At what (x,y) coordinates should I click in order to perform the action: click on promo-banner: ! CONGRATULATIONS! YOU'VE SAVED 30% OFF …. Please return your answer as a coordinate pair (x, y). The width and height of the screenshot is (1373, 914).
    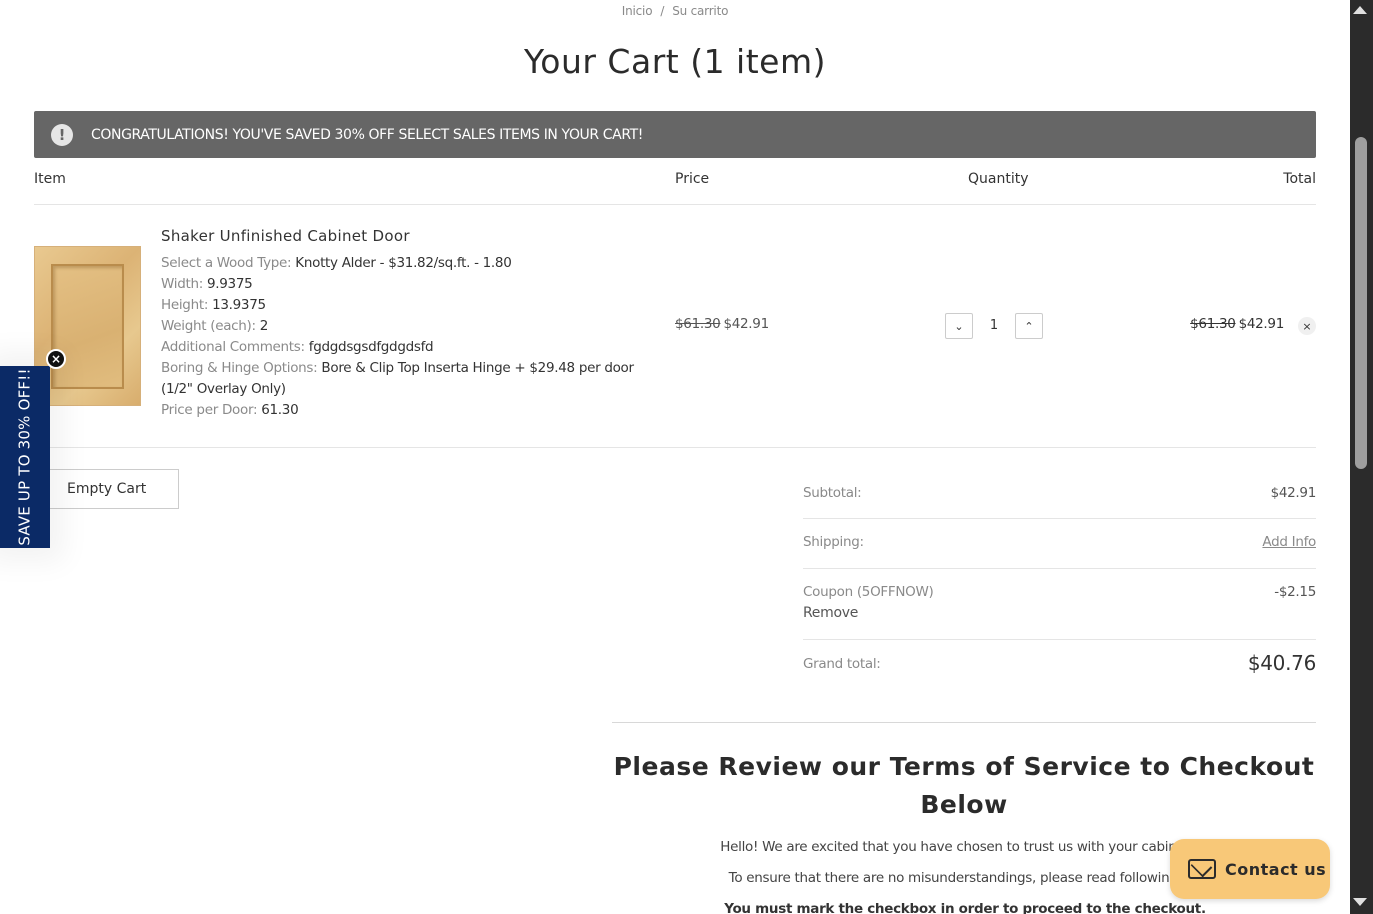
    Looking at the image, I should click on (675, 134).